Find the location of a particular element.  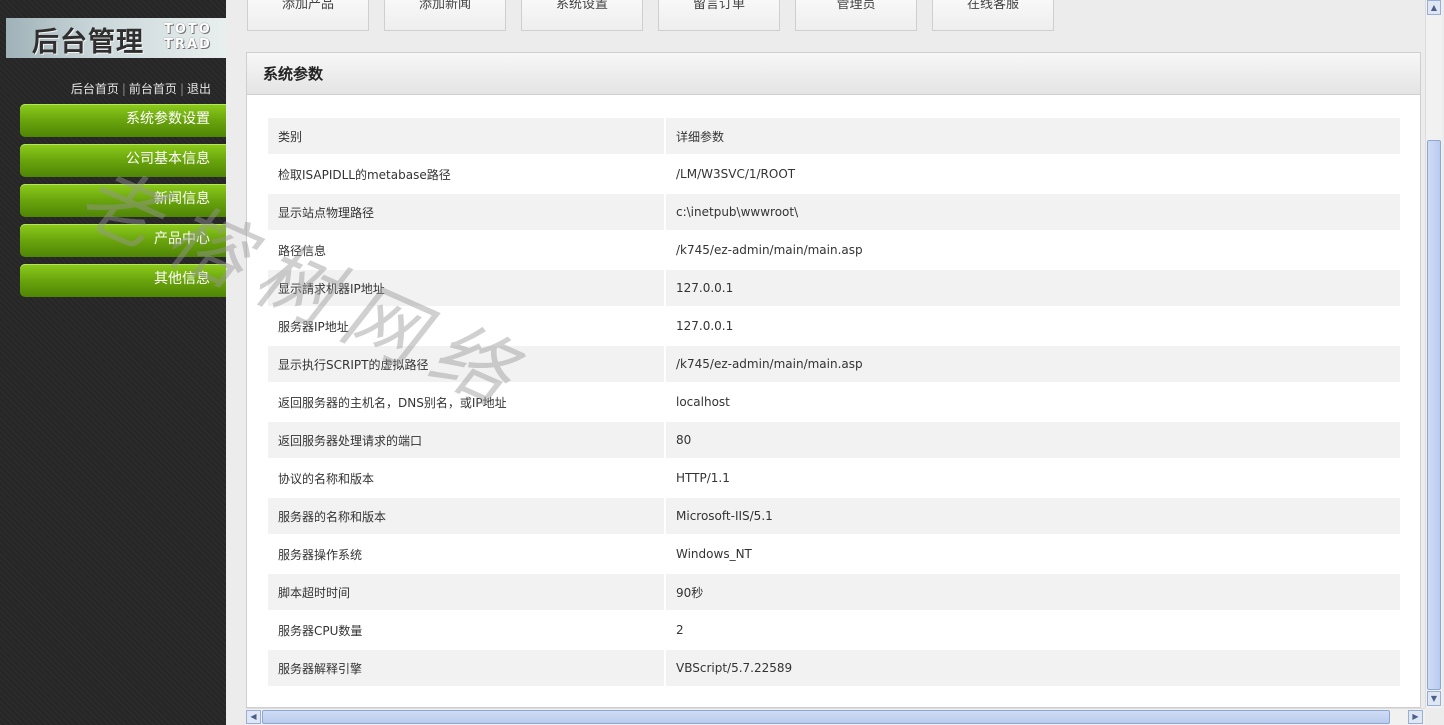

param-name: 服务器解释引擎 is located at coordinates (467, 668).